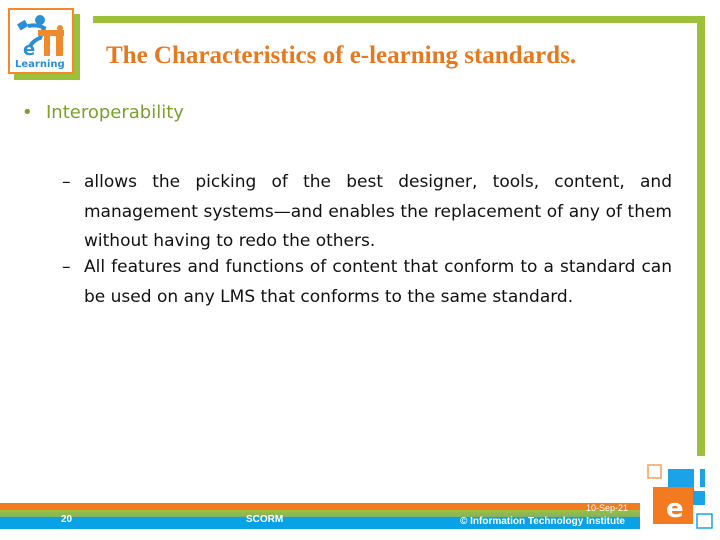 The image size is (720, 540). Describe the element at coordinates (607, 508) in the screenshot. I see `footer-date: 10-Sep-21` at that location.